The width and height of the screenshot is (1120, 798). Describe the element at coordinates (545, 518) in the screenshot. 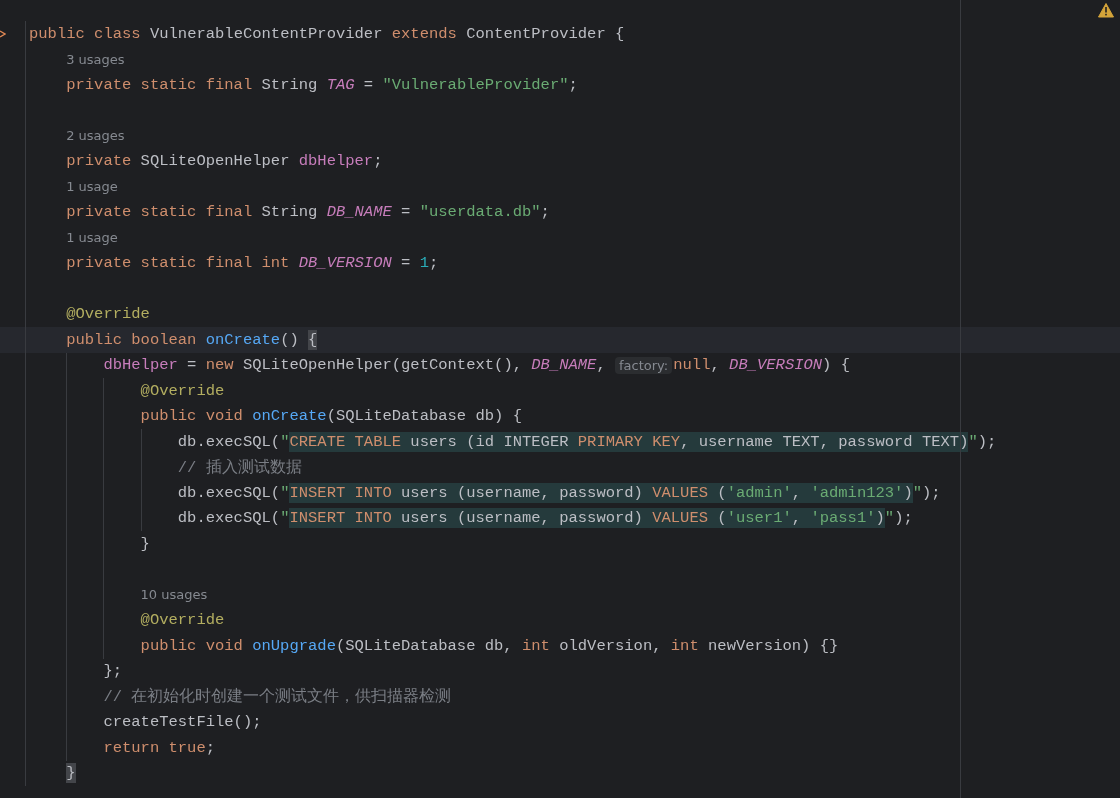

I see `code-line: db.execSQL("INSERT INTO users (username, password) VALUES ('user1', 'pass1')");` at that location.